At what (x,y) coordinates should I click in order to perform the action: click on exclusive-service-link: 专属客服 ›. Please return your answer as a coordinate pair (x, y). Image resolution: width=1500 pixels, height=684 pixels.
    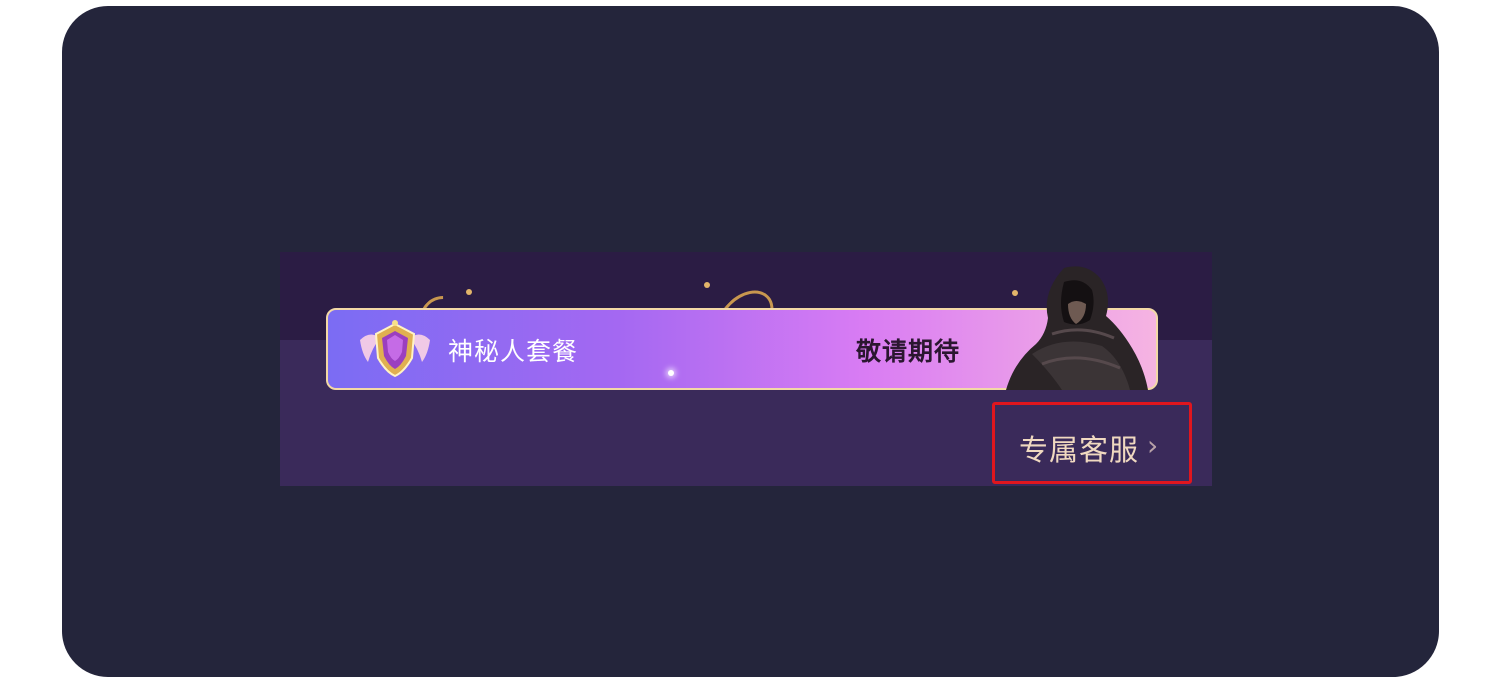
    Looking at the image, I should click on (1092, 443).